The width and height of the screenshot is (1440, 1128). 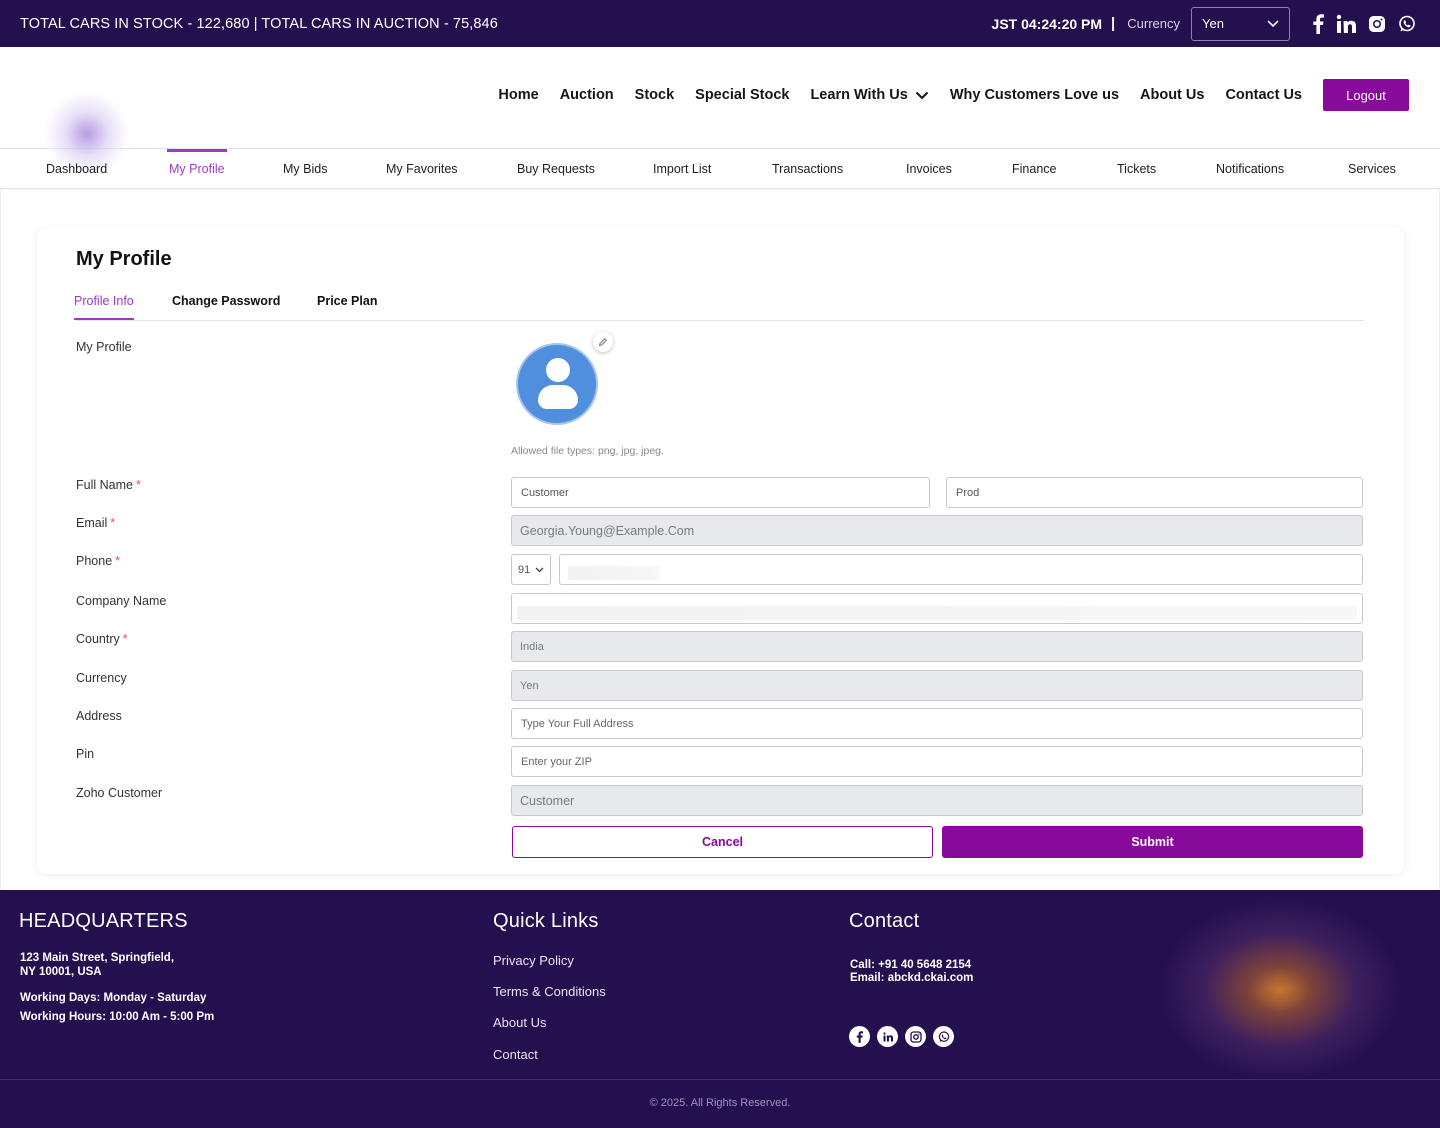 I want to click on currency-label: Currency, so click(x=1153, y=23).